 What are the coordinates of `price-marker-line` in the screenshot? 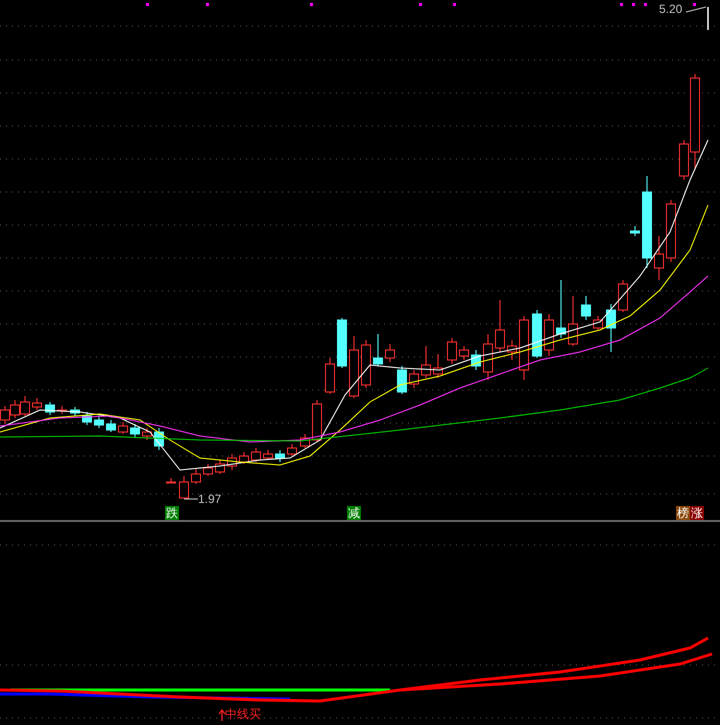 It's located at (708, 18).